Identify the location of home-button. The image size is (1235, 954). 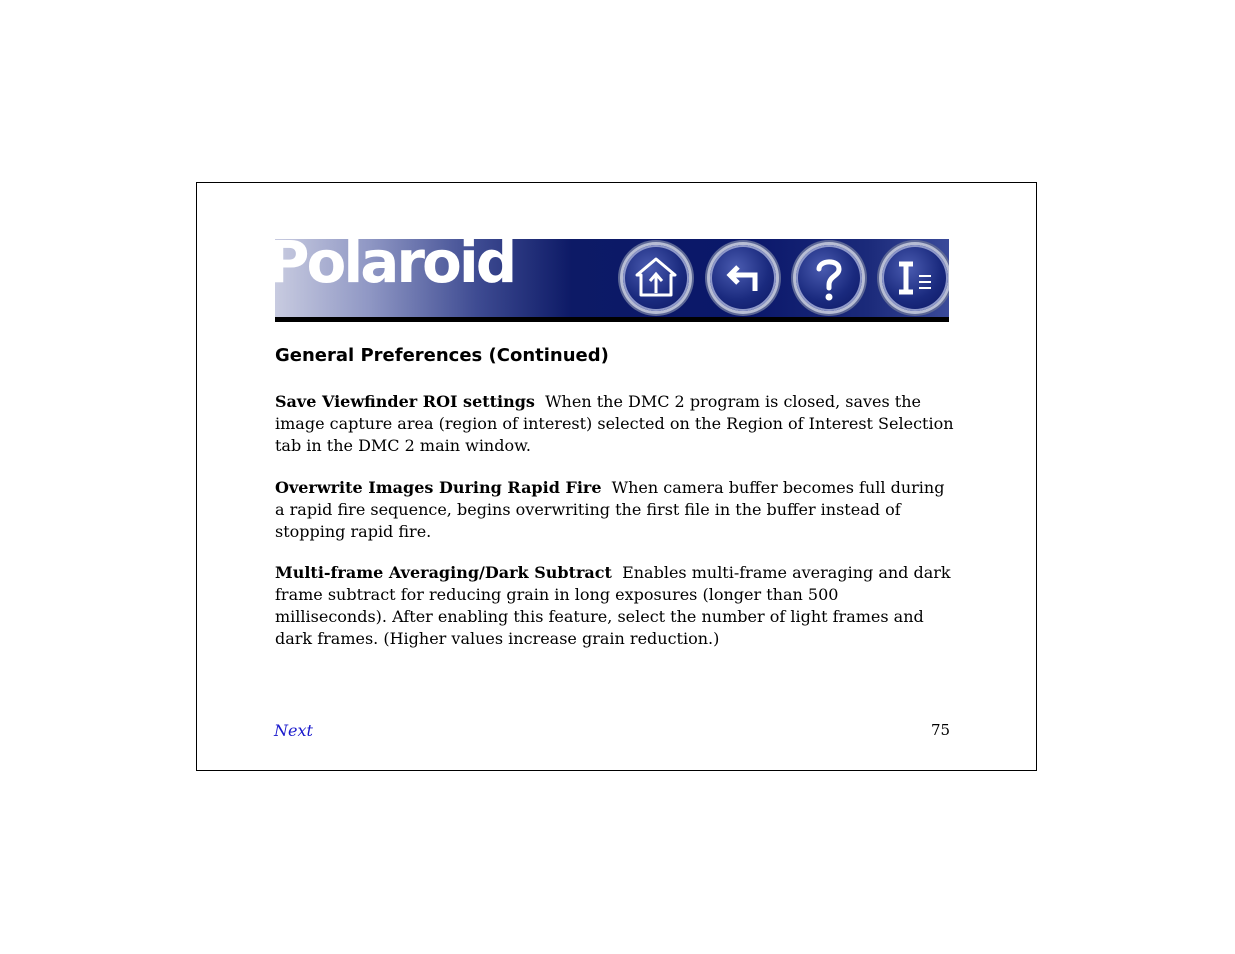
(656, 278).